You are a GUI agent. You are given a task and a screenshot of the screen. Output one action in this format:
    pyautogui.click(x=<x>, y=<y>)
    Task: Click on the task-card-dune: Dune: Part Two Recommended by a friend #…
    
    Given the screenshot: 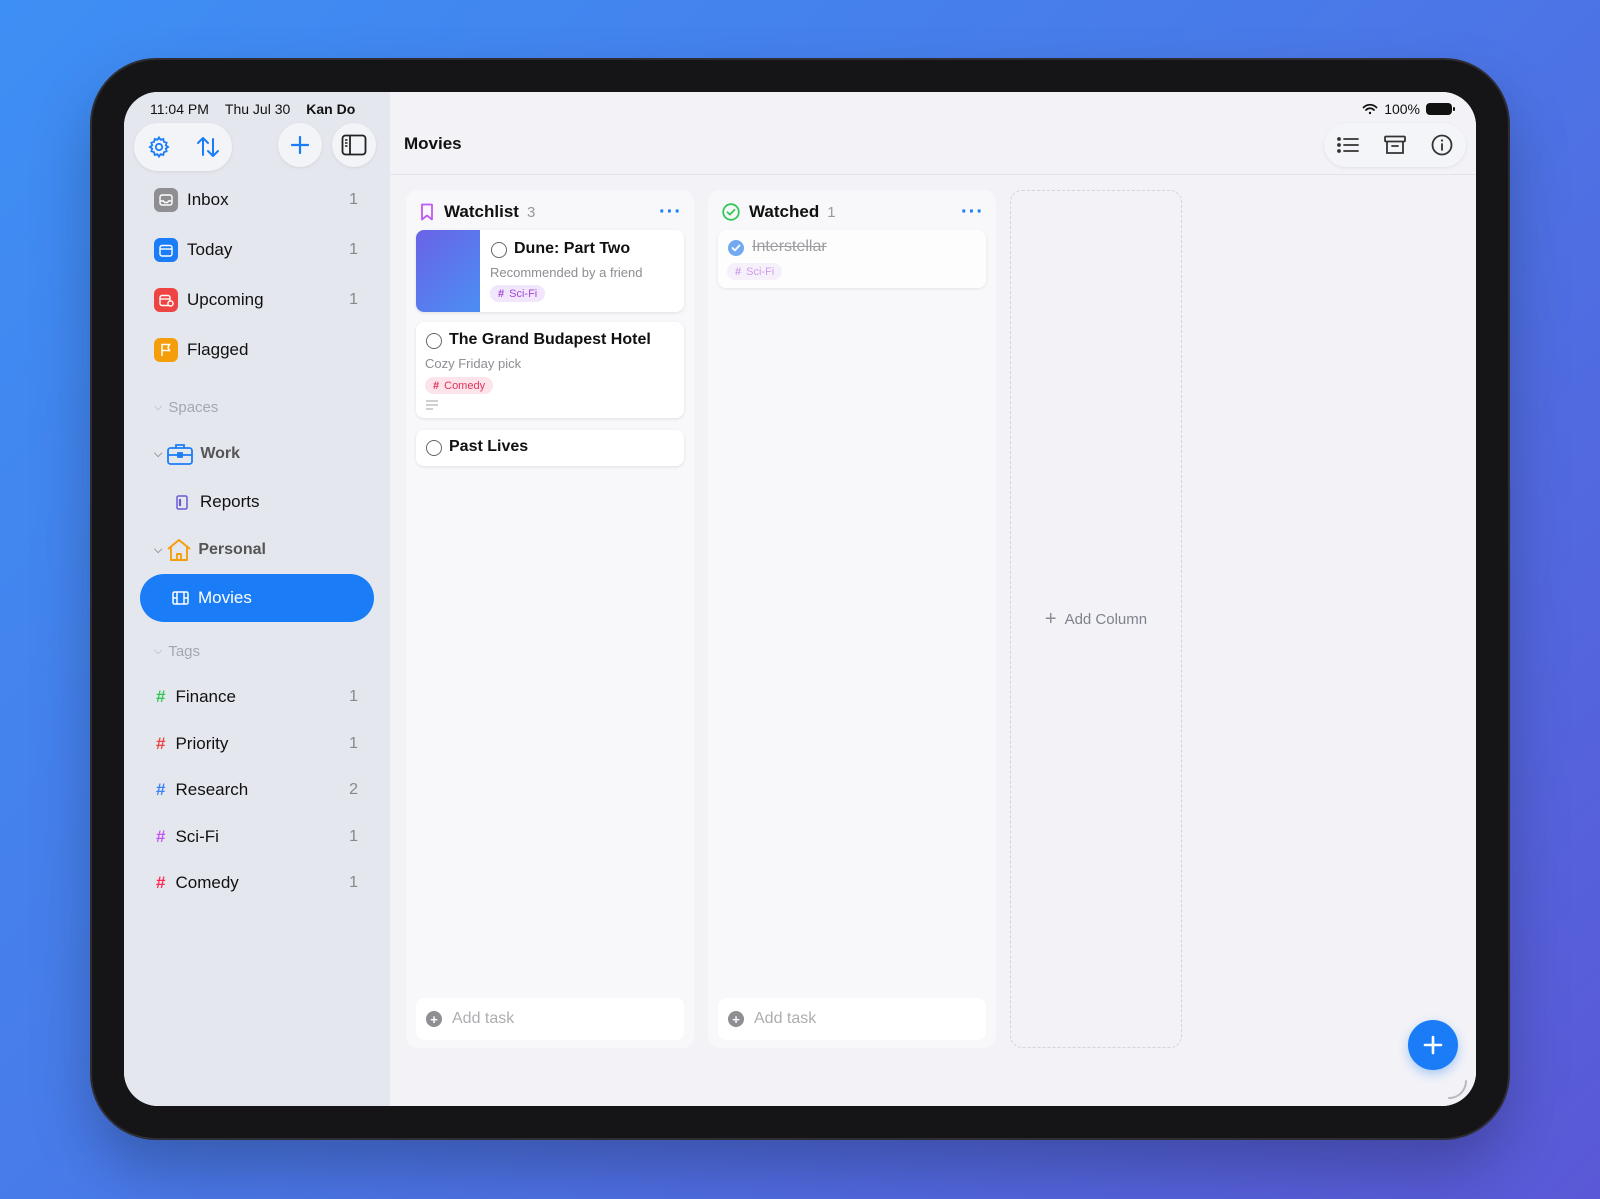 What is the action you would take?
    pyautogui.click(x=550, y=271)
    